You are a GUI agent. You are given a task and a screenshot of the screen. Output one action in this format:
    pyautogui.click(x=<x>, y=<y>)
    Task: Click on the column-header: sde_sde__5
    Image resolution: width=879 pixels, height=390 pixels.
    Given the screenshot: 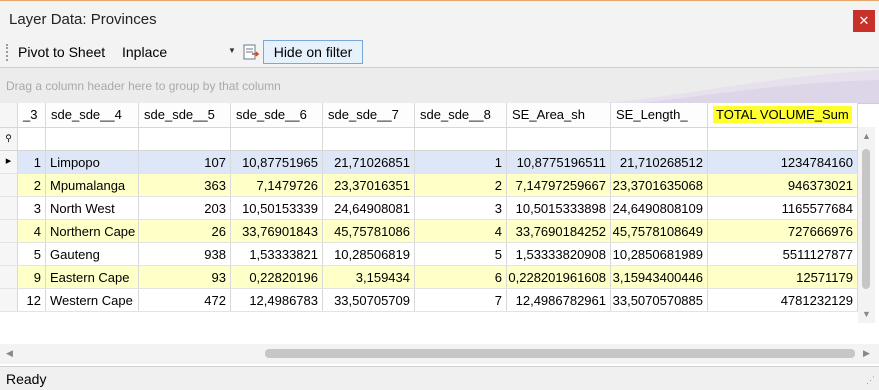 What is the action you would take?
    pyautogui.click(x=185, y=115)
    